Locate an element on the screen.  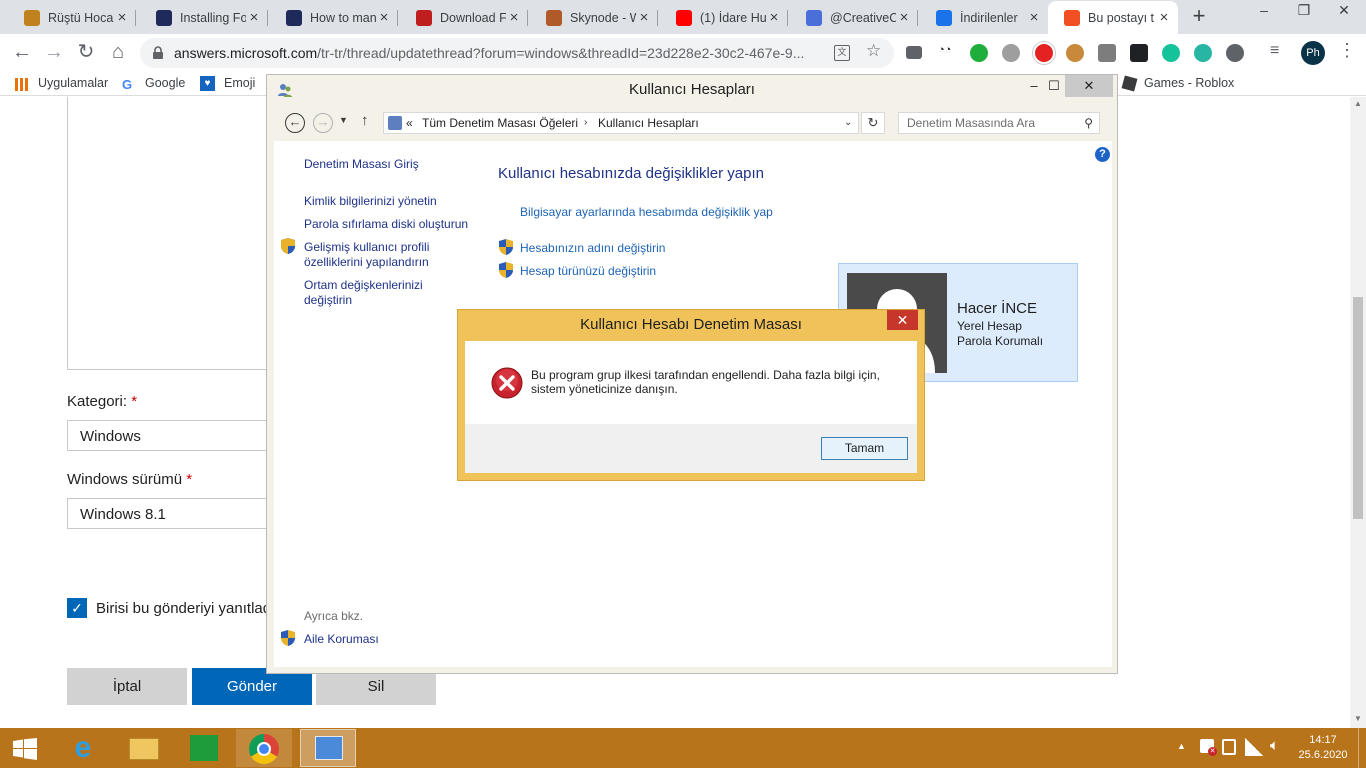
tab-2: Installing Fo × is located at coordinates (204, 17).